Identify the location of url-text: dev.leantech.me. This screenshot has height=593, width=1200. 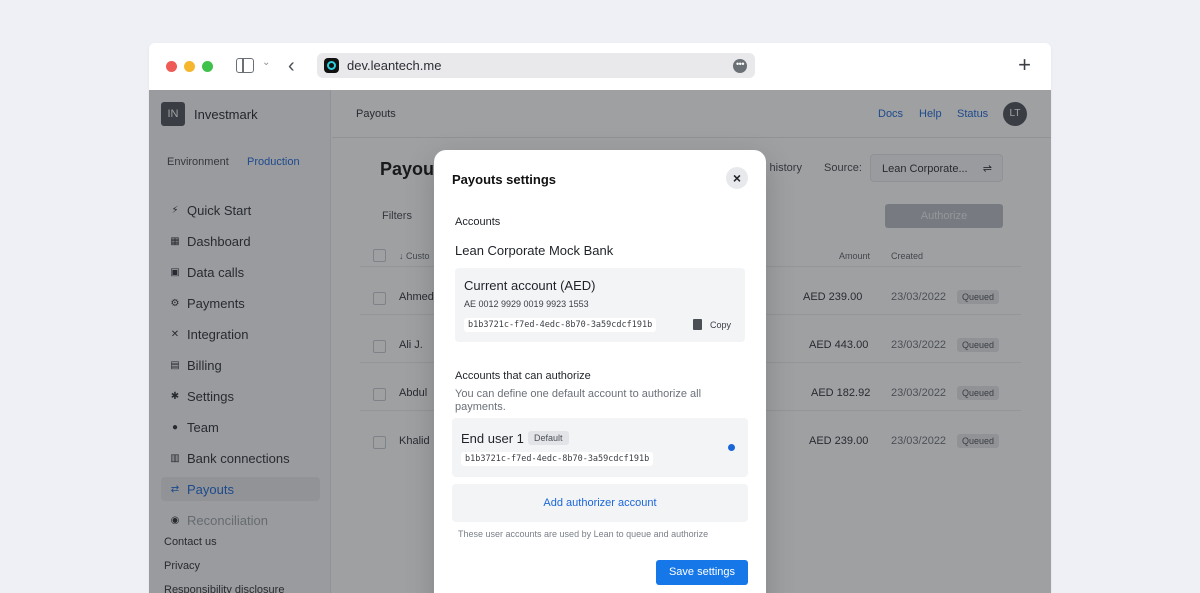
(394, 65).